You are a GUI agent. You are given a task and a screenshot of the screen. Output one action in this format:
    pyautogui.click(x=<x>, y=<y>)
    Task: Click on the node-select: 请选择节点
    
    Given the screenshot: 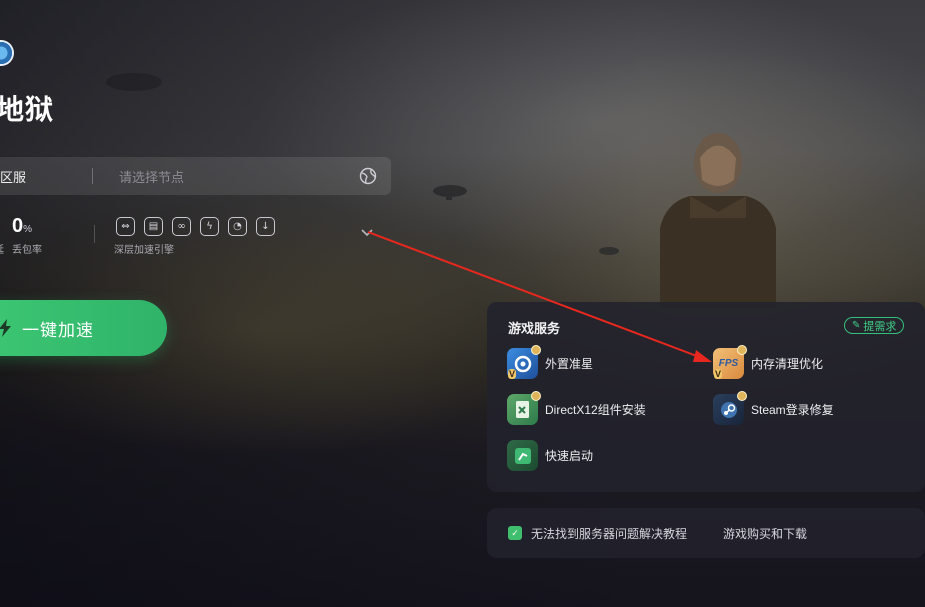 What is the action you would take?
    pyautogui.click(x=226, y=176)
    